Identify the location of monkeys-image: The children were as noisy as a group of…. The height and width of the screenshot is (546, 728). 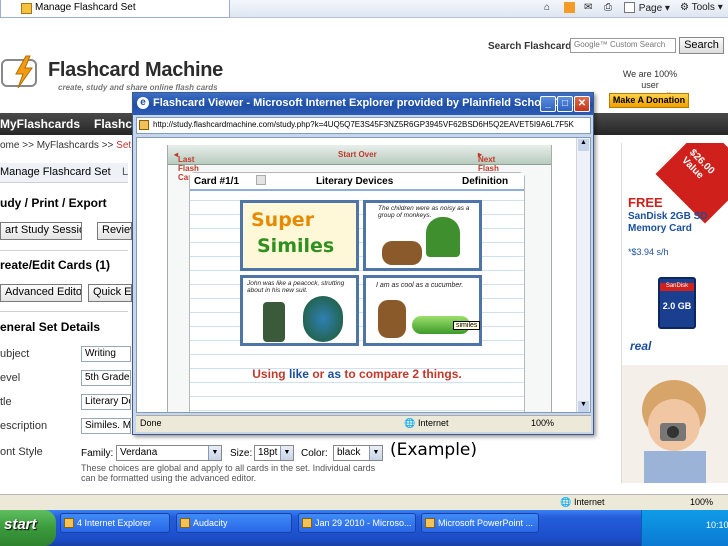
(422, 235).